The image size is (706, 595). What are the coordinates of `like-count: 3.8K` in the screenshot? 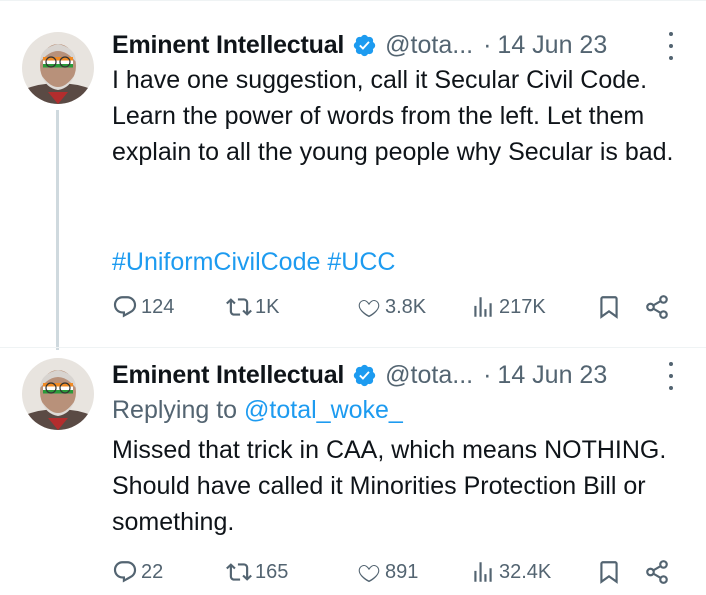 It's located at (406, 306).